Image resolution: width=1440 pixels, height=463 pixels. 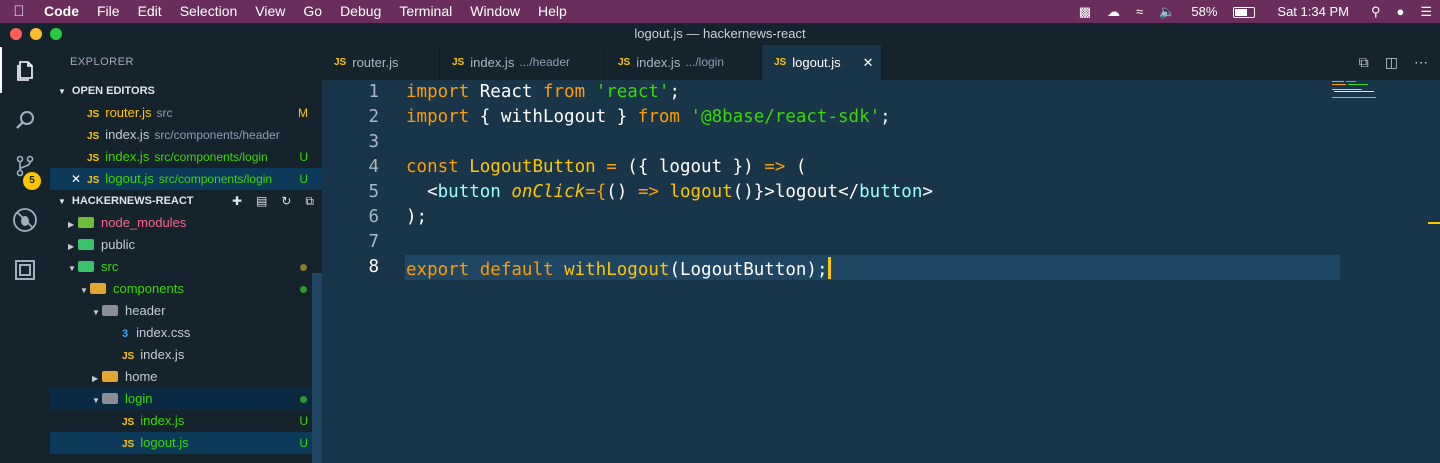 What do you see at coordinates (373, 117) in the screenshot?
I see `line-number: 2` at bounding box center [373, 117].